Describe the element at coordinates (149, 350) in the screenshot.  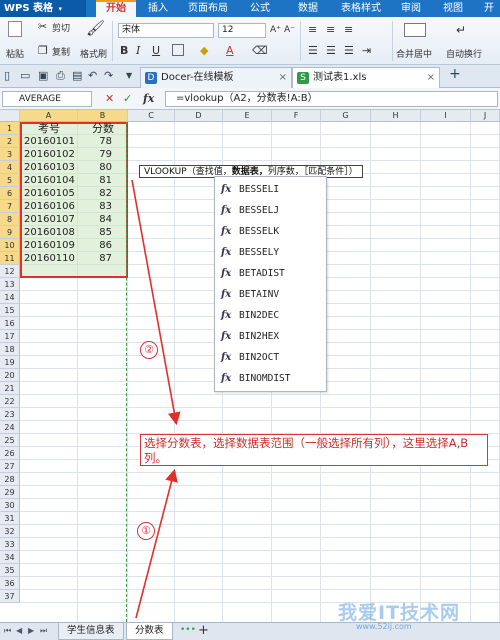
I see `step-2-marker: ②` at that location.